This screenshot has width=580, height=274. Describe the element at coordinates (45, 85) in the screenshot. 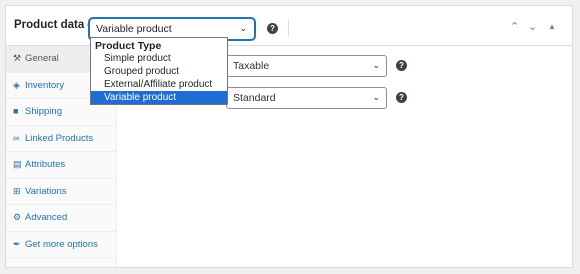

I see `tab-label: Inventory` at that location.